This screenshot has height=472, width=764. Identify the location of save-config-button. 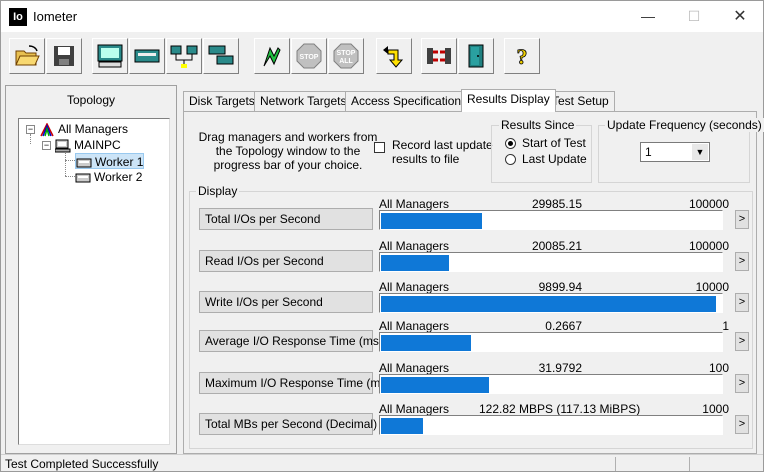
(64, 56).